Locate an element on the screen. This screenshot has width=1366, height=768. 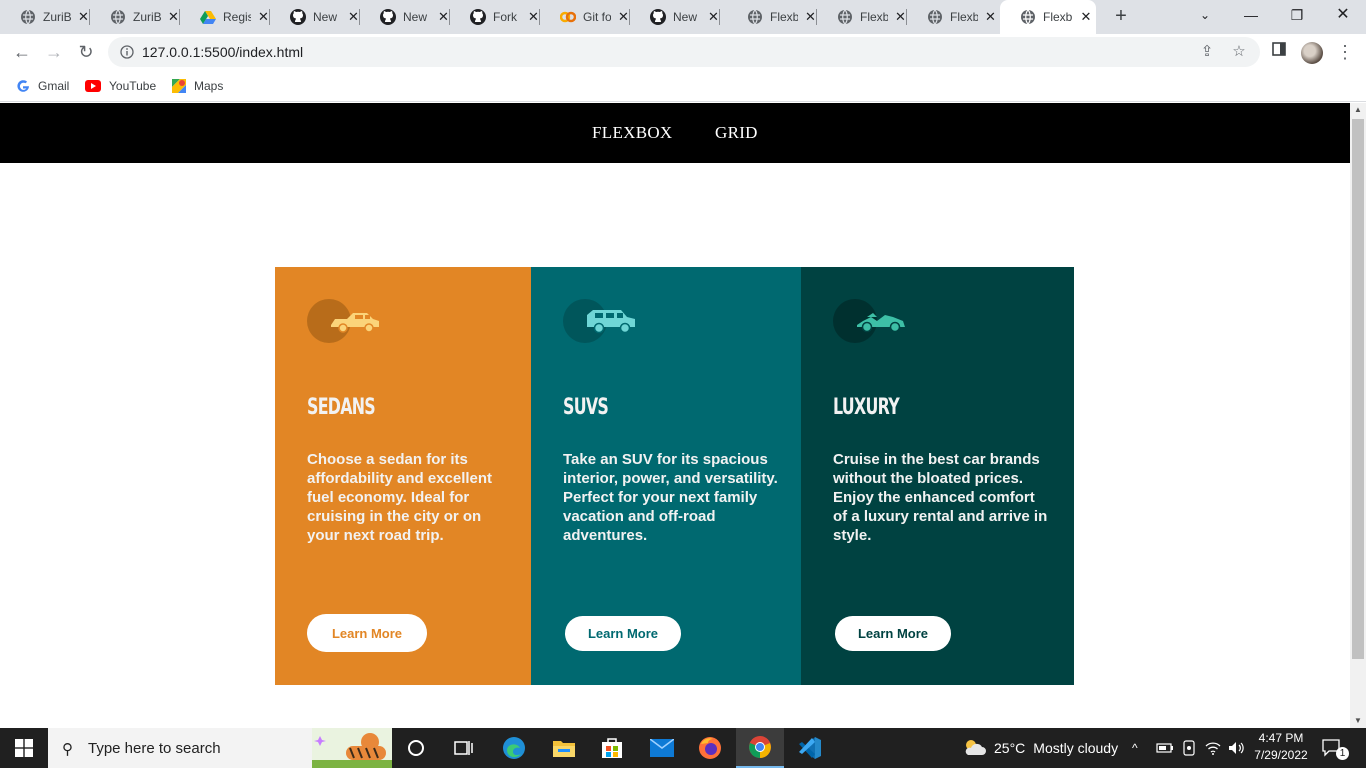
tab-search-icon: ⌄ is located at coordinates (1205, 15).